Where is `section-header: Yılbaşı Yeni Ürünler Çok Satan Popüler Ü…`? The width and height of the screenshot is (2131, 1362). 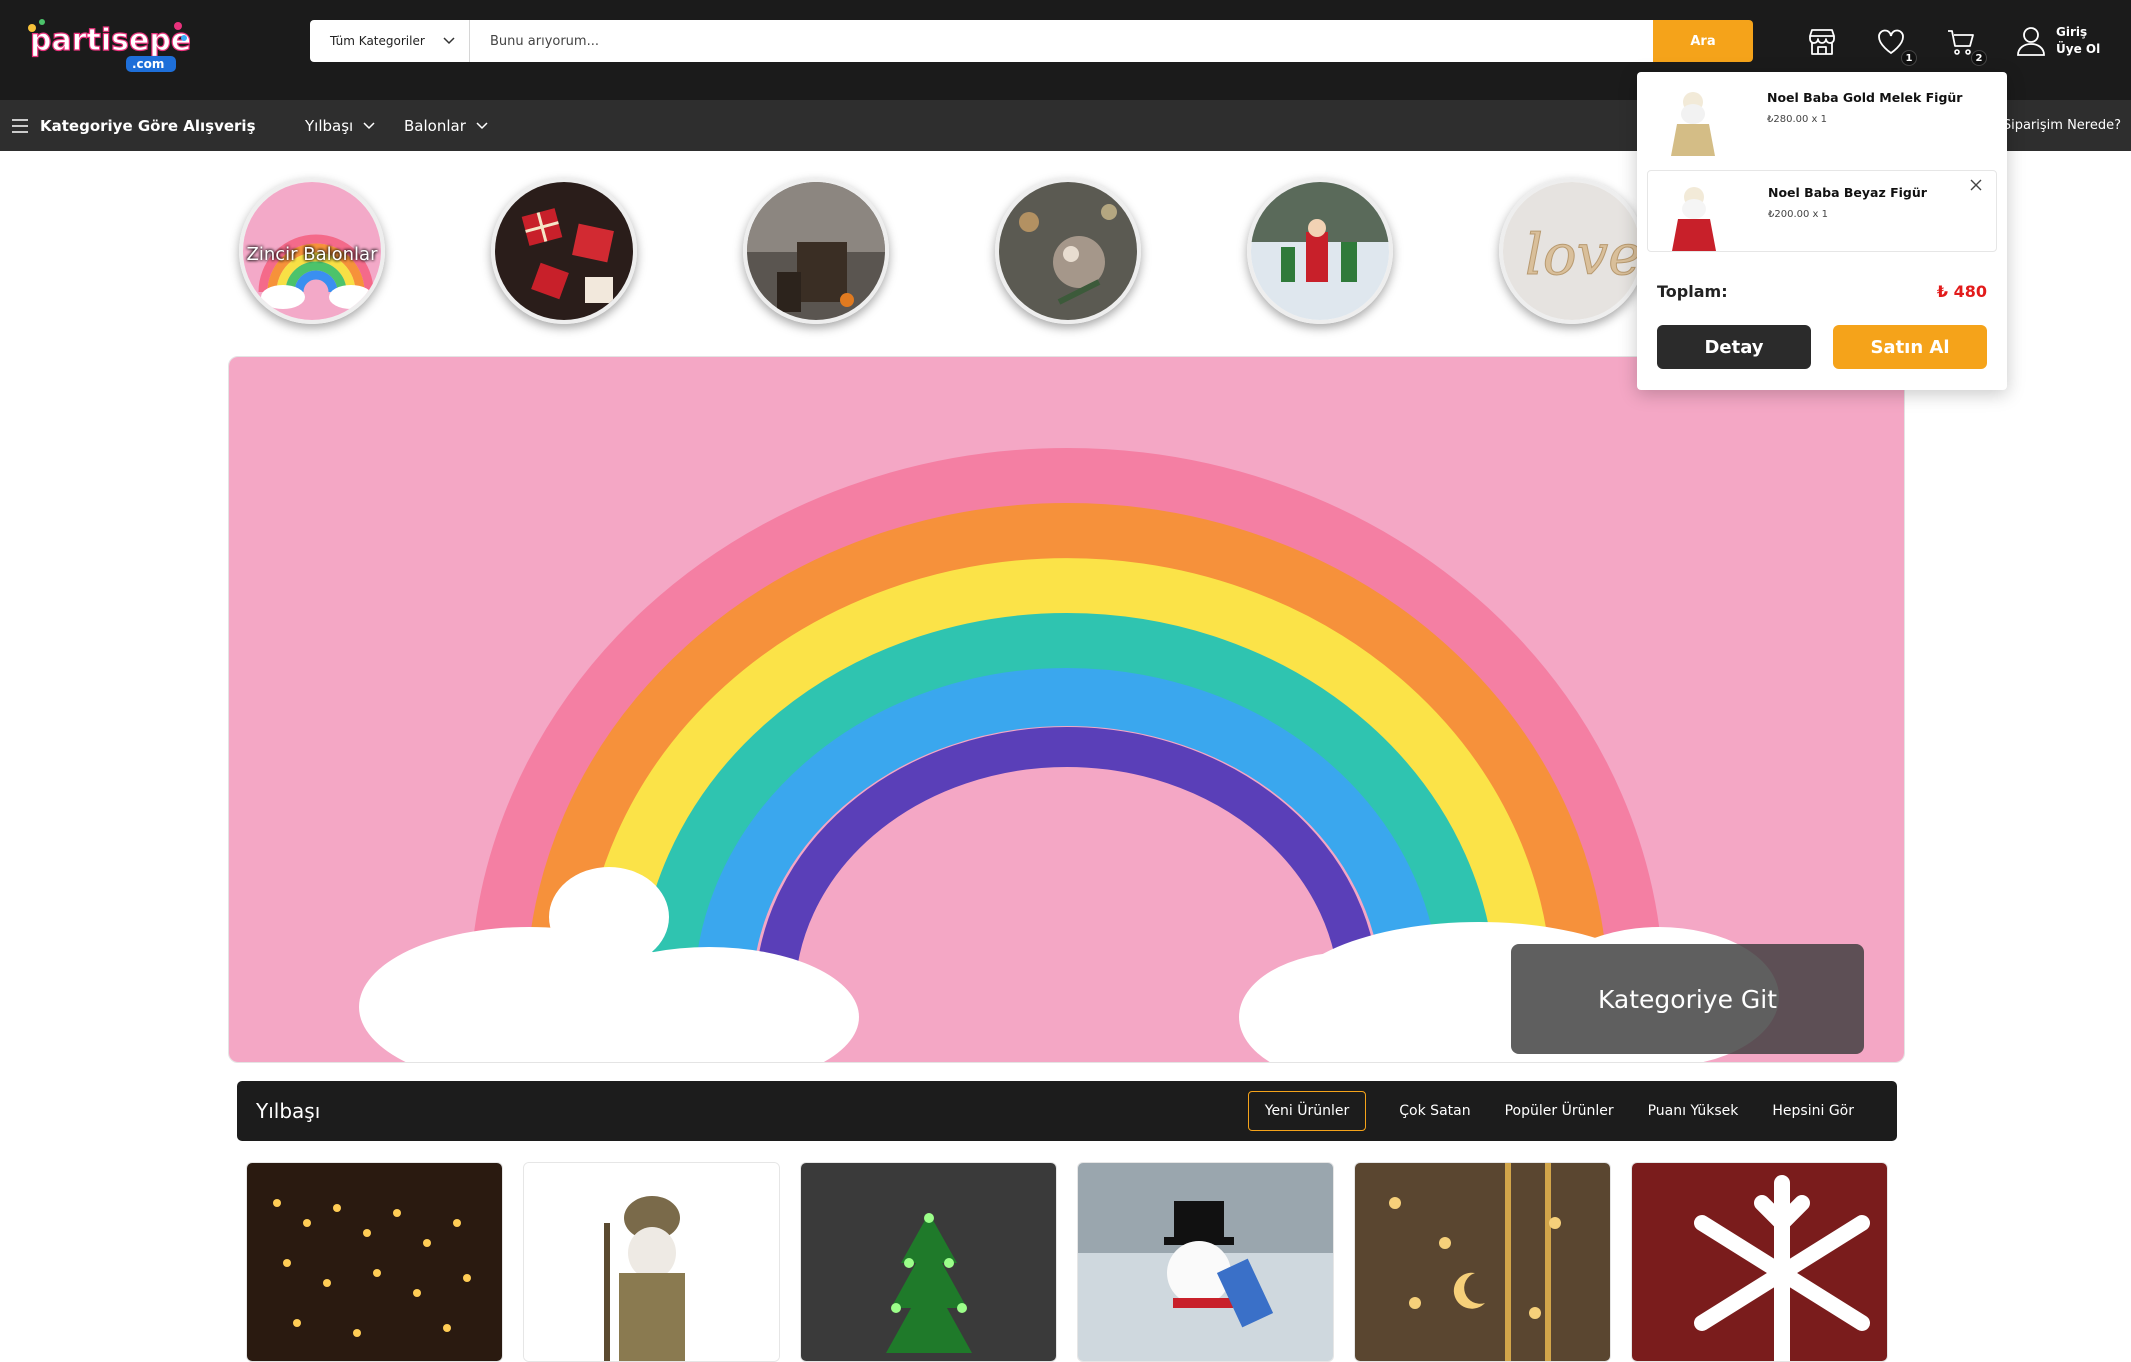
section-header: Yılbaşı Yeni Ürünler Çok Satan Popüler Ü… is located at coordinates (1067, 1111).